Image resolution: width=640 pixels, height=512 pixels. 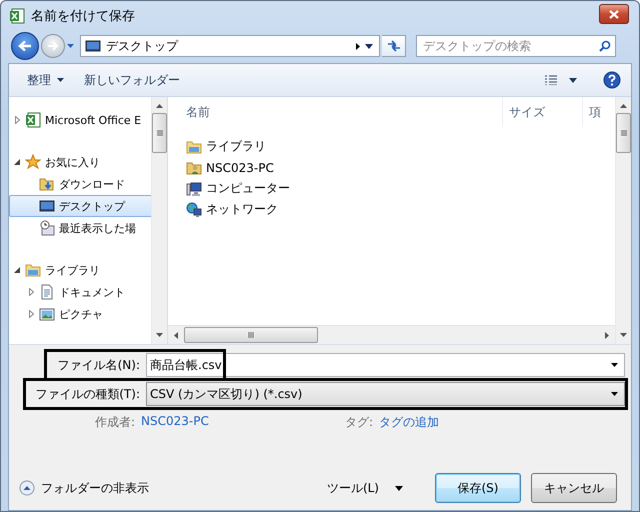 I want to click on right-arrow-icon, so click(x=607, y=335).